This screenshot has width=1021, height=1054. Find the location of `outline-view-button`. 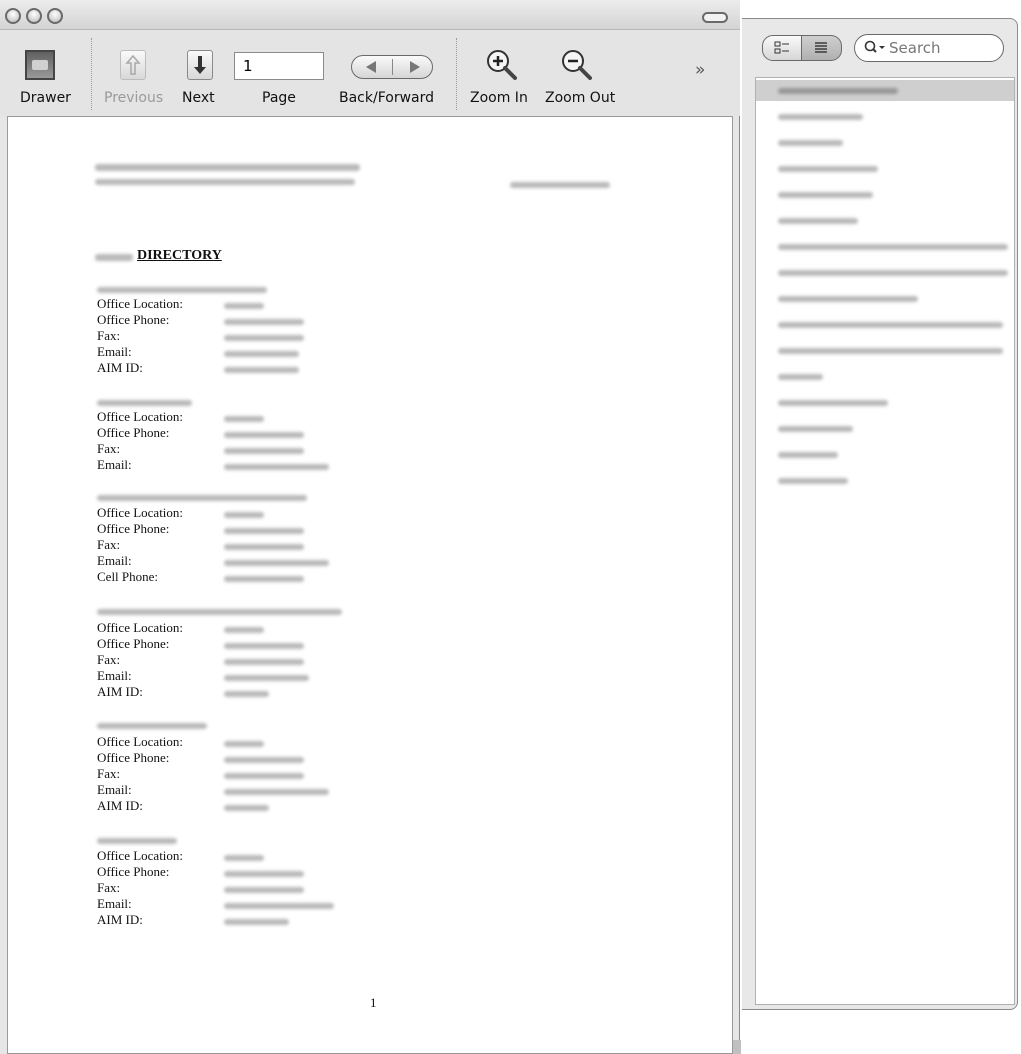

outline-view-button is located at coordinates (822, 48).